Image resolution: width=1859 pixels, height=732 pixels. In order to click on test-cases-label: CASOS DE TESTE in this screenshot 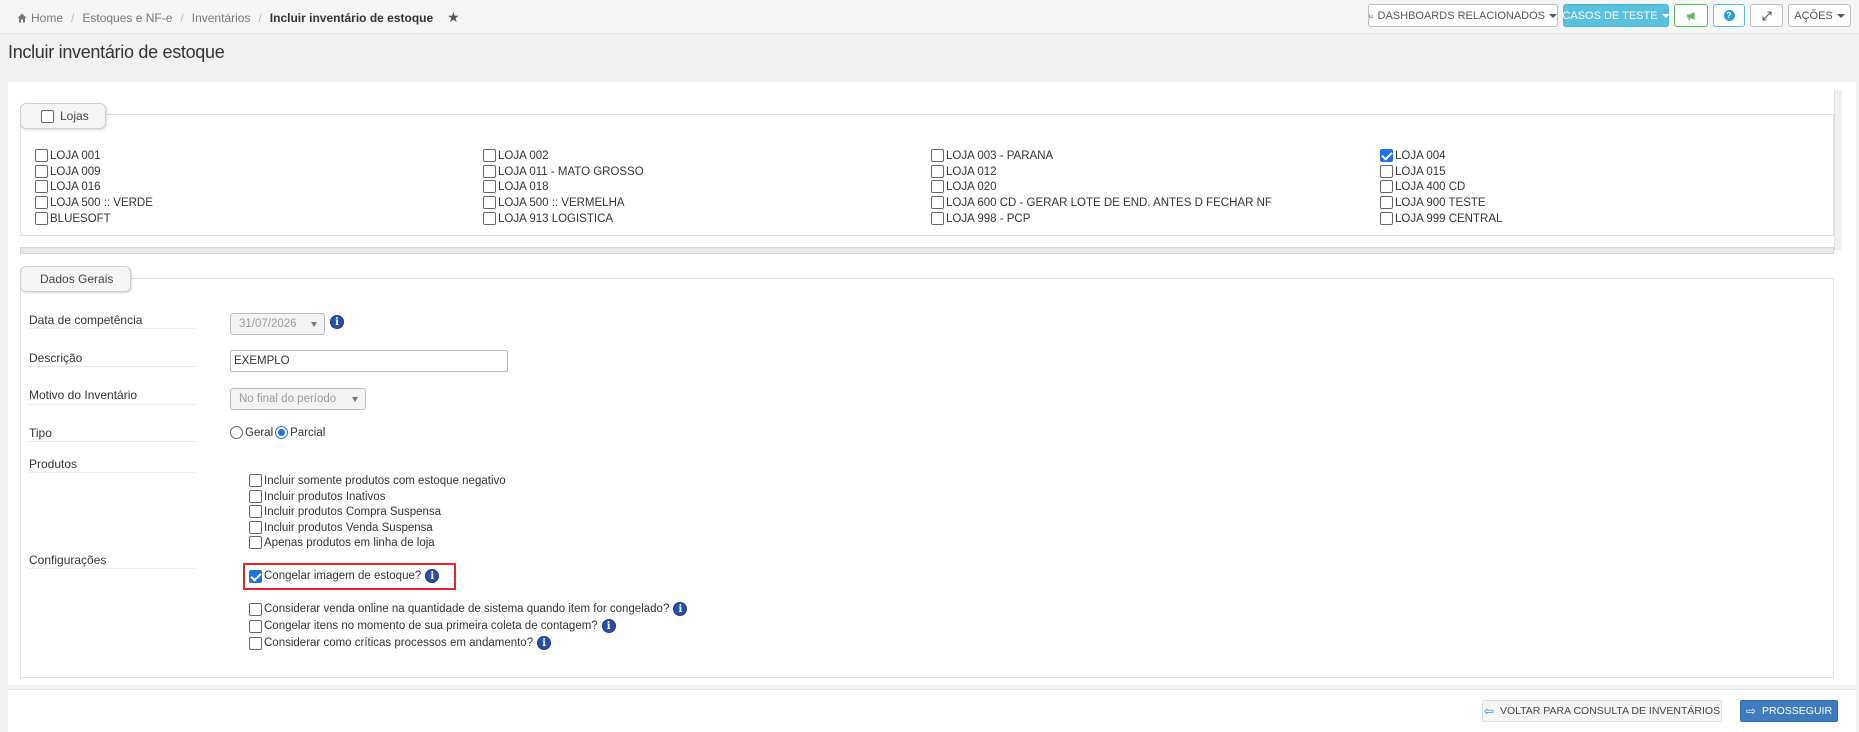, I will do `click(1610, 15)`.